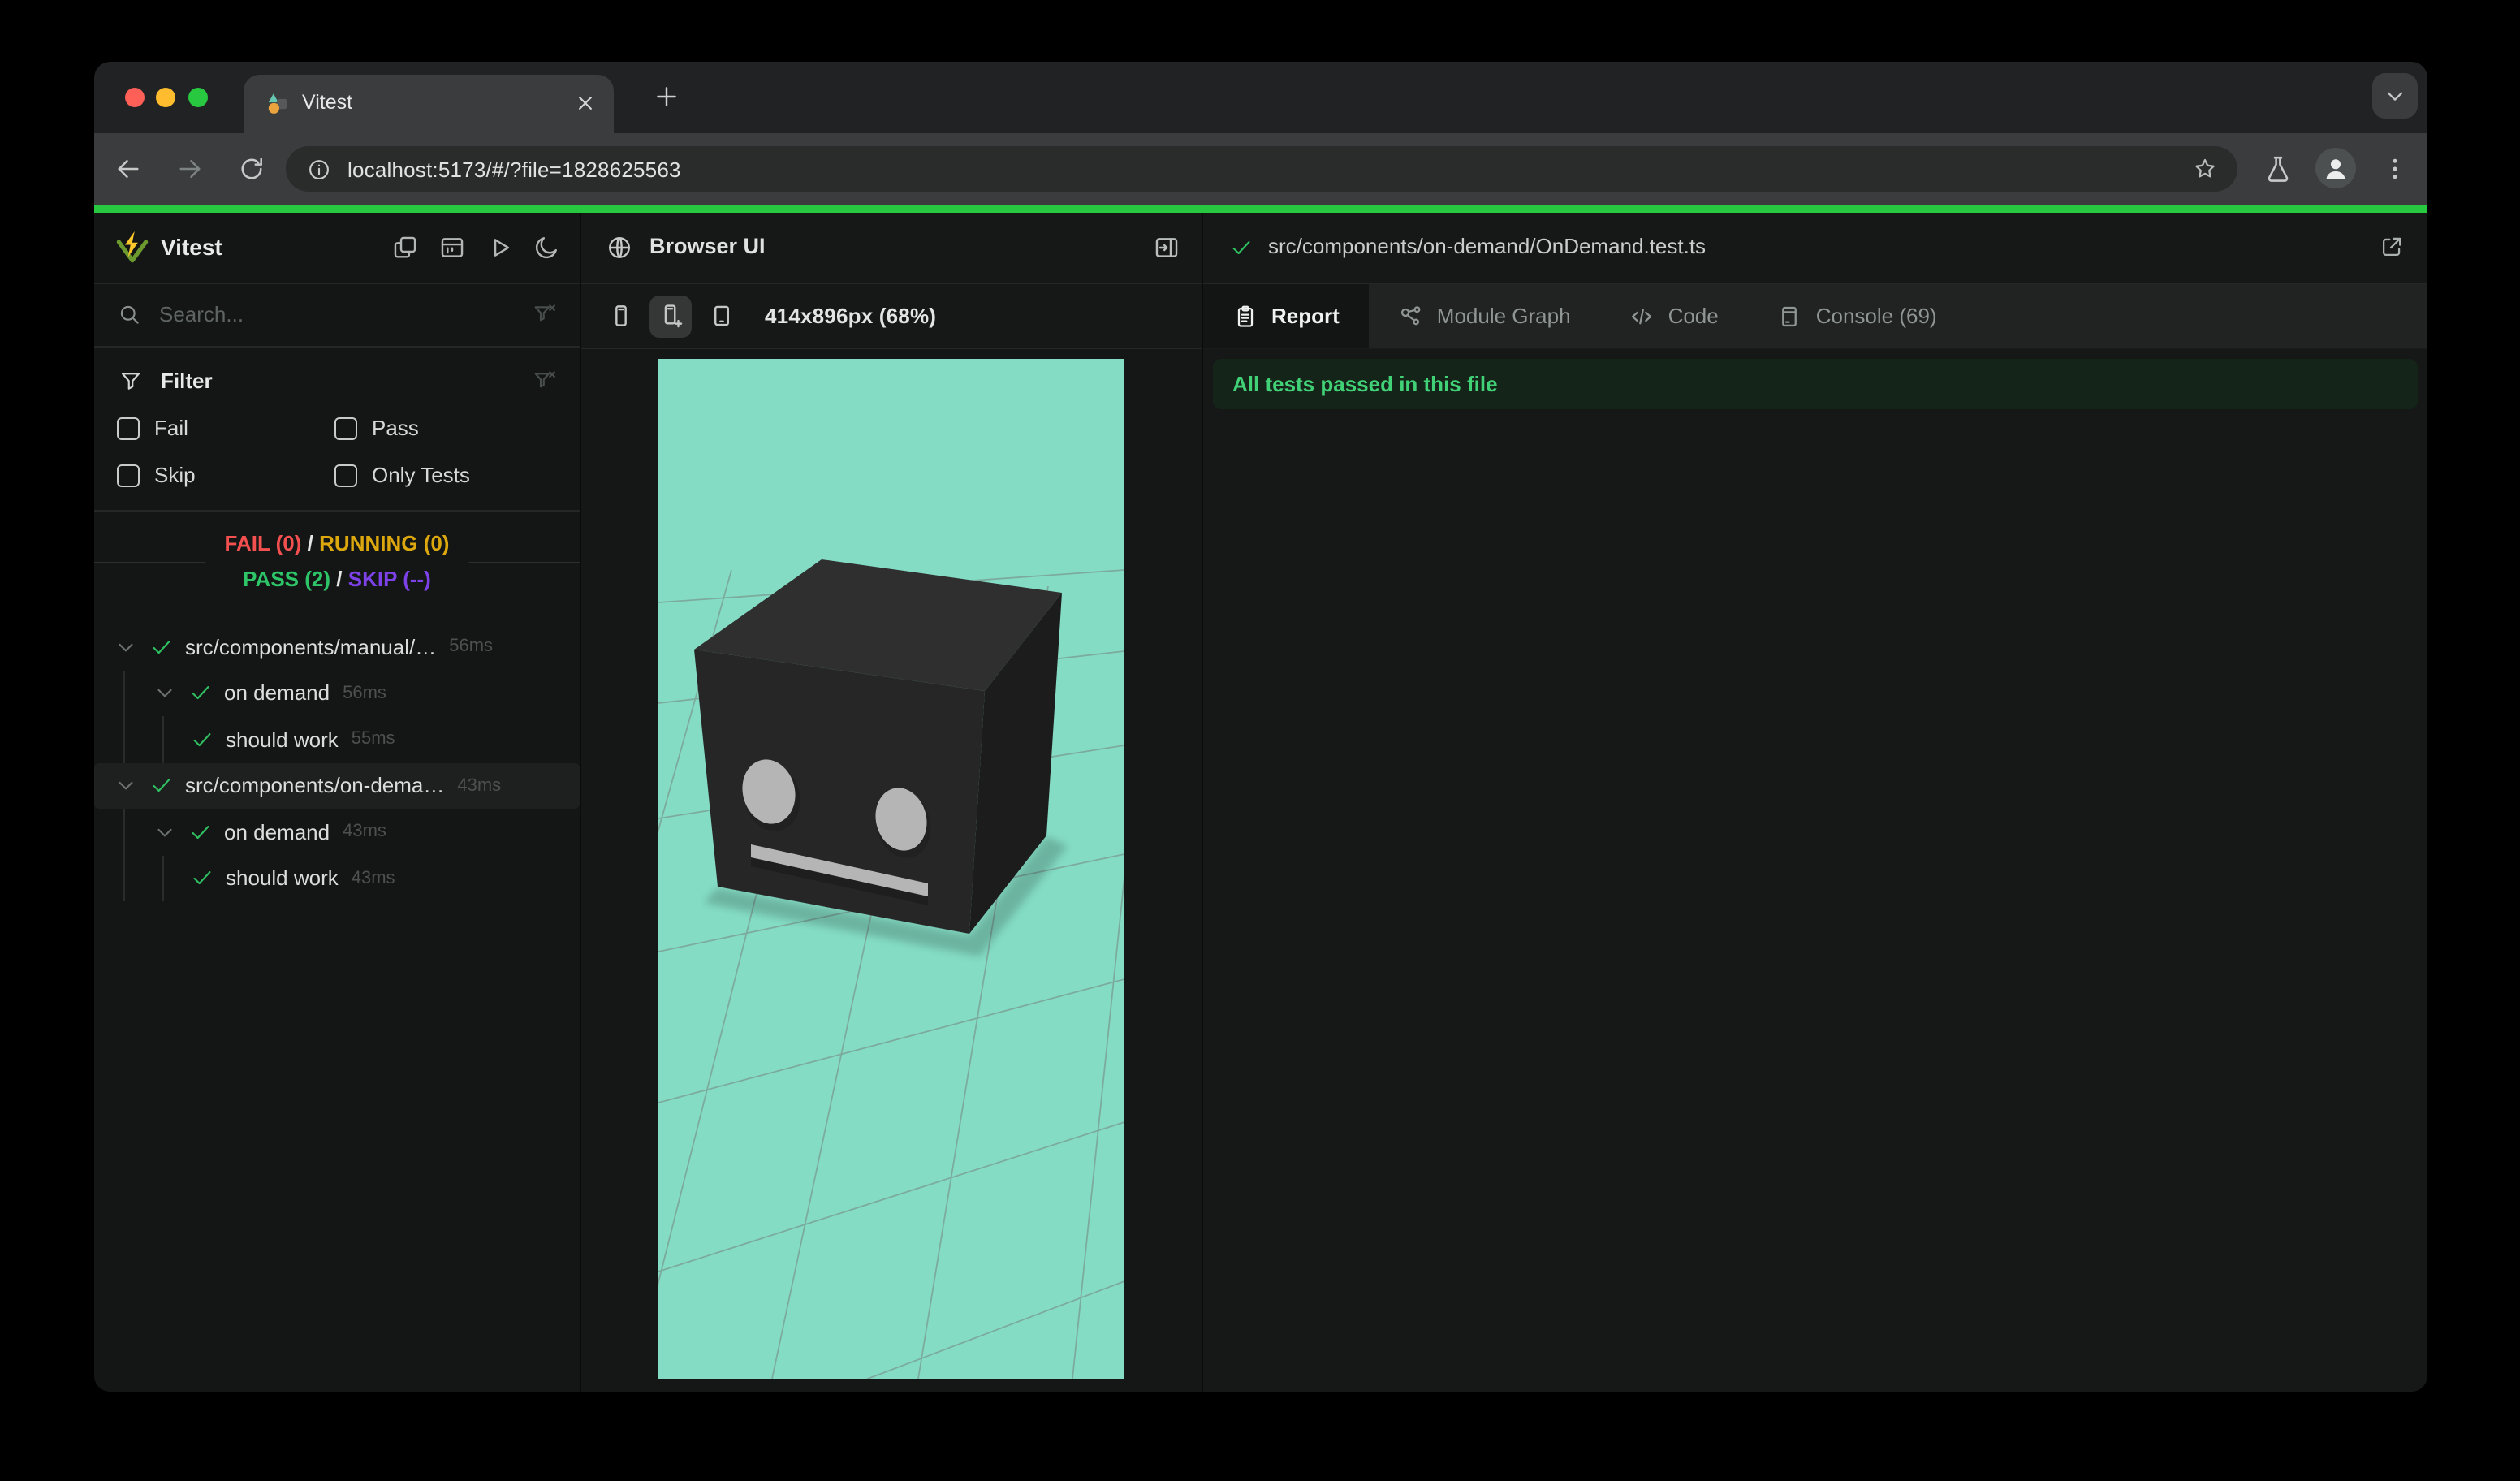 The image size is (2520, 1481). Describe the element at coordinates (319, 169) in the screenshot. I see `info-icon` at that location.